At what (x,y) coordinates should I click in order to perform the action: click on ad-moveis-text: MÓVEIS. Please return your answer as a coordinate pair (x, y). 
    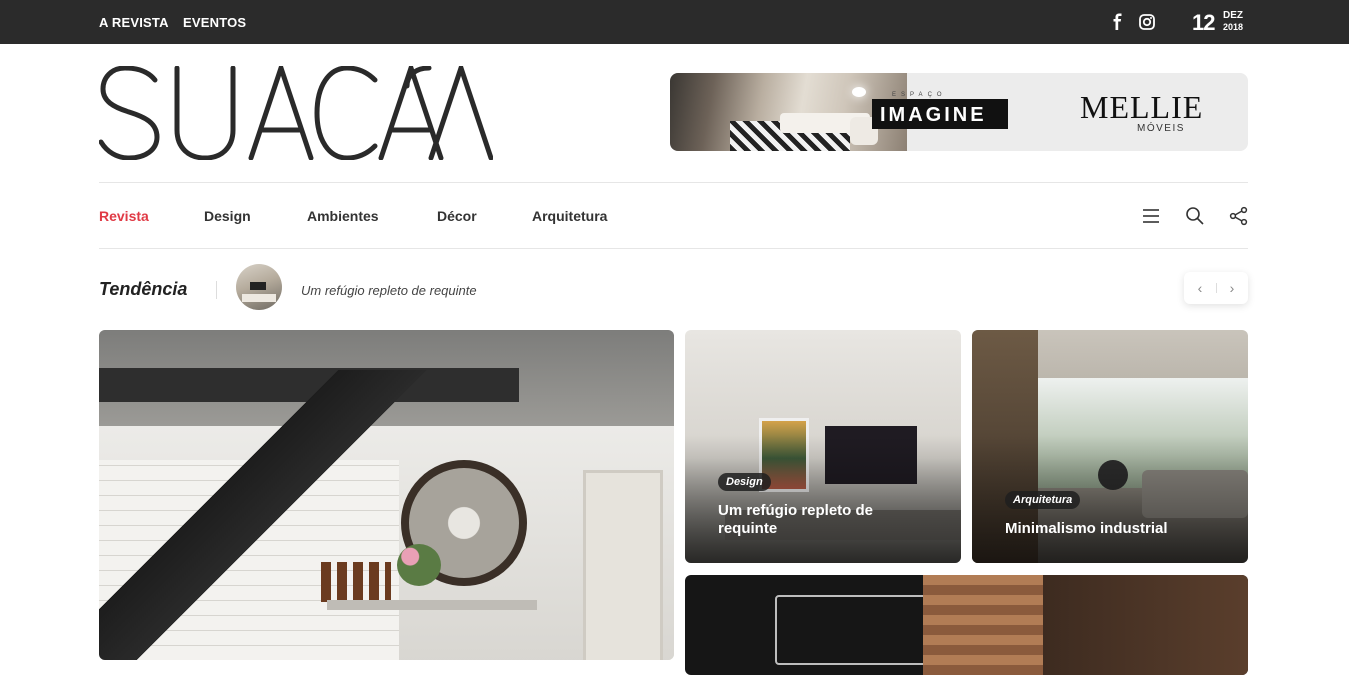
    Looking at the image, I should click on (1161, 128).